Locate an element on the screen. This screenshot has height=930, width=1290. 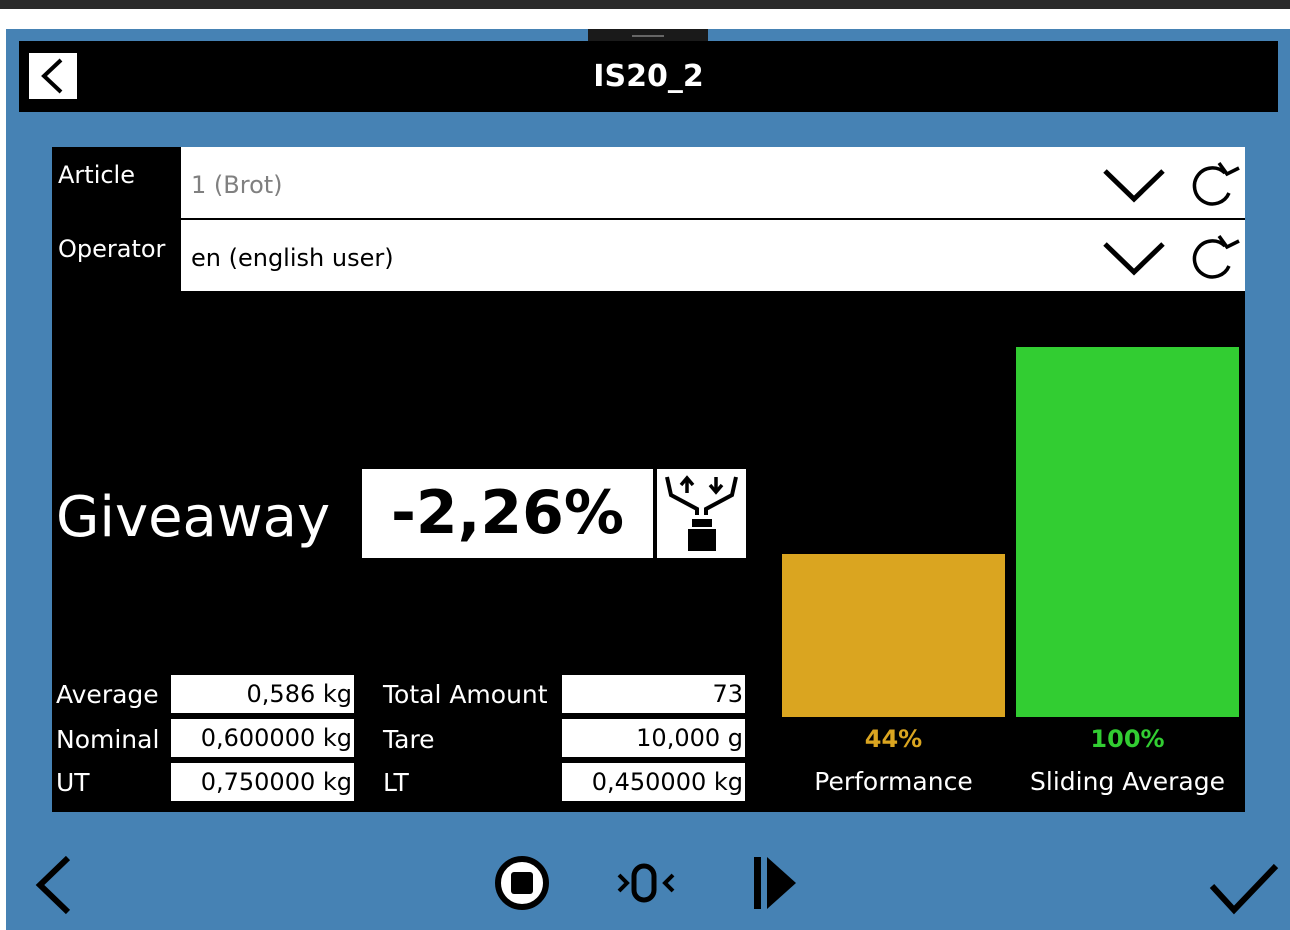
scale-weight-button is located at coordinates (701, 513).